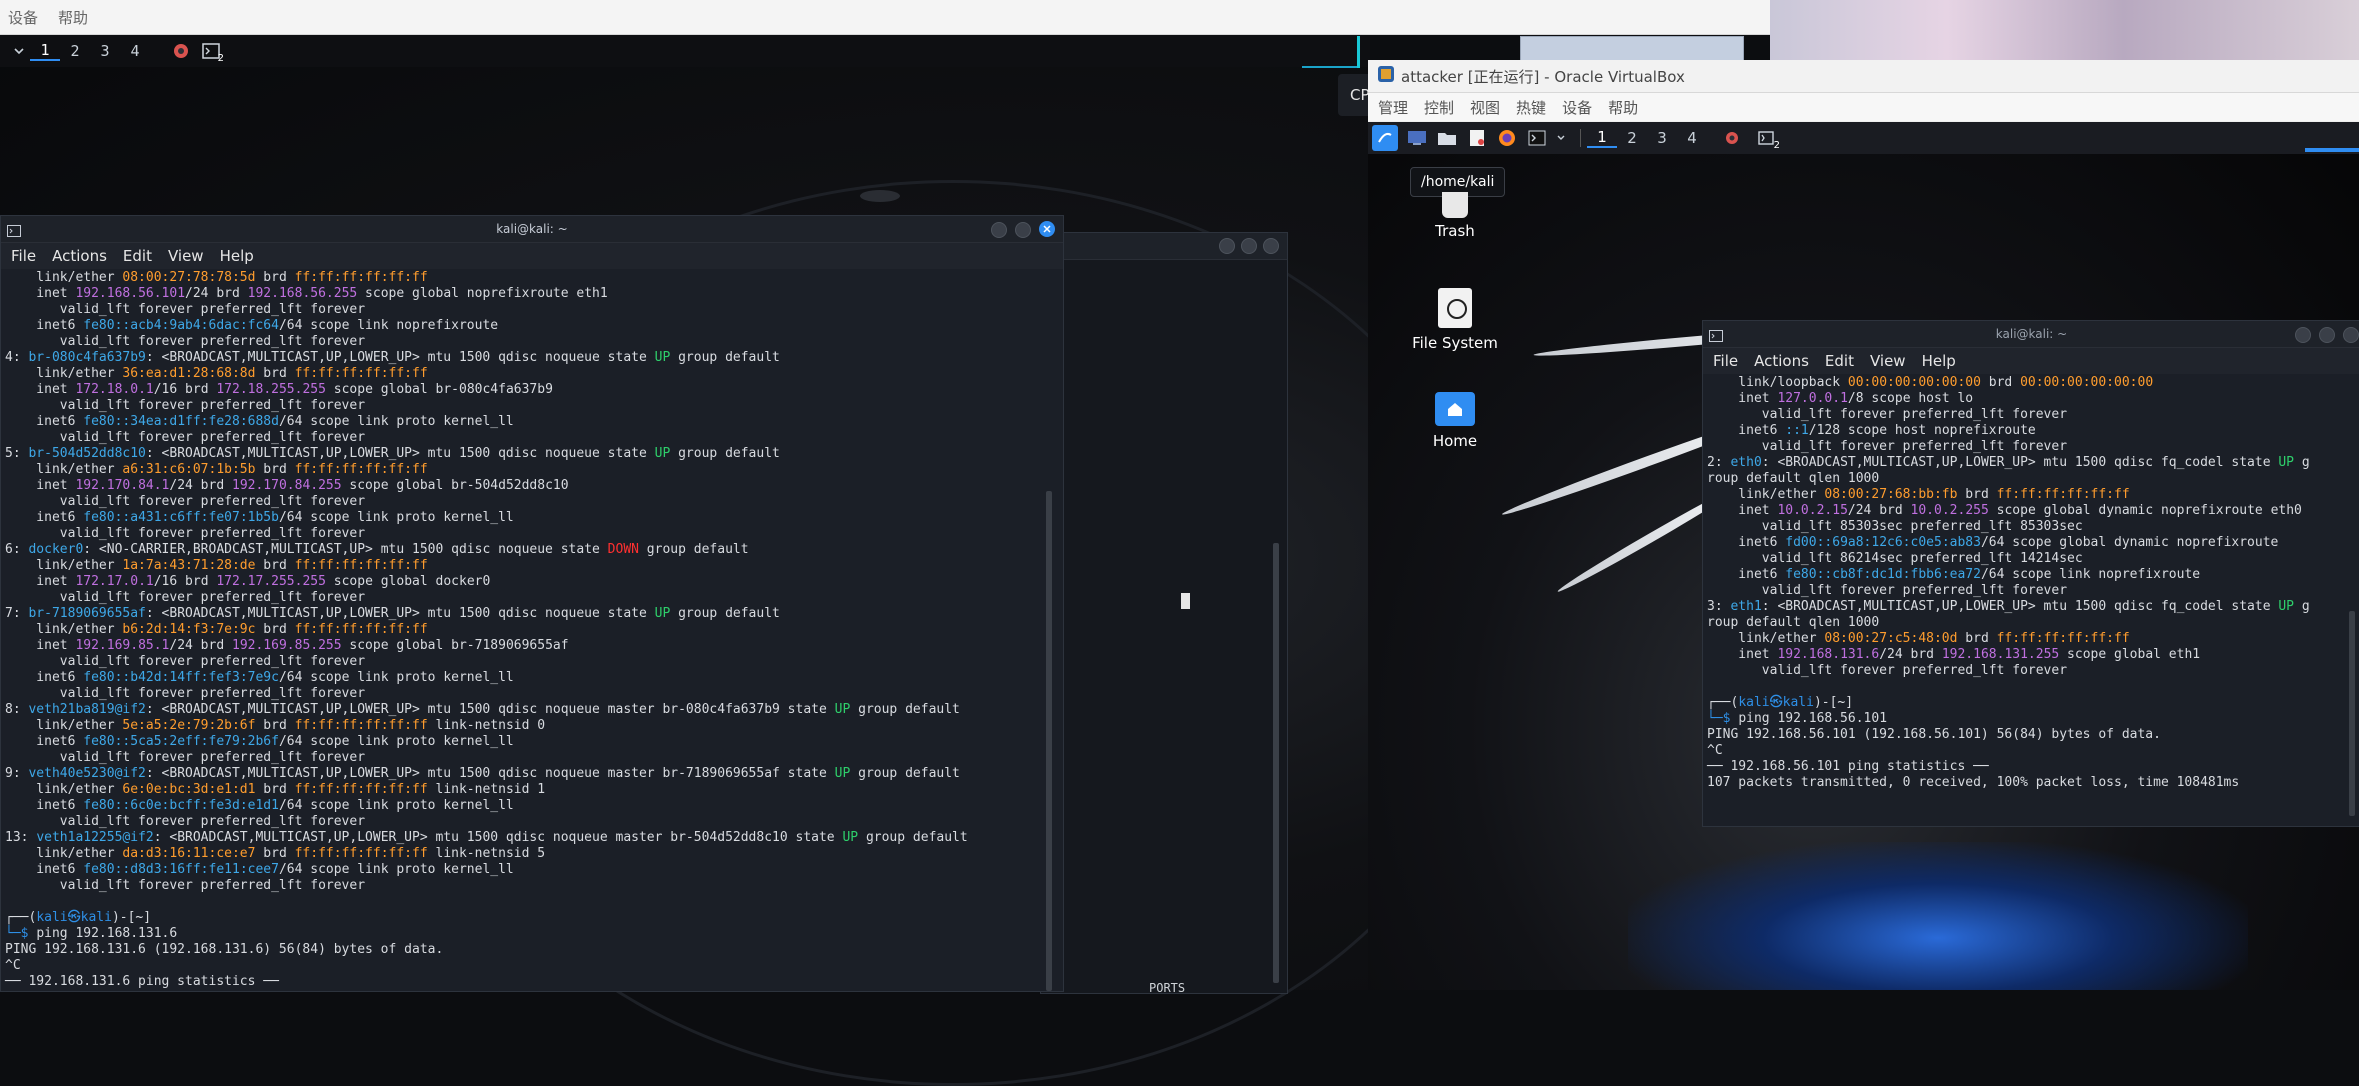  Describe the element at coordinates (23, 17) in the screenshot. I see `host-menu-devices: 设备` at that location.